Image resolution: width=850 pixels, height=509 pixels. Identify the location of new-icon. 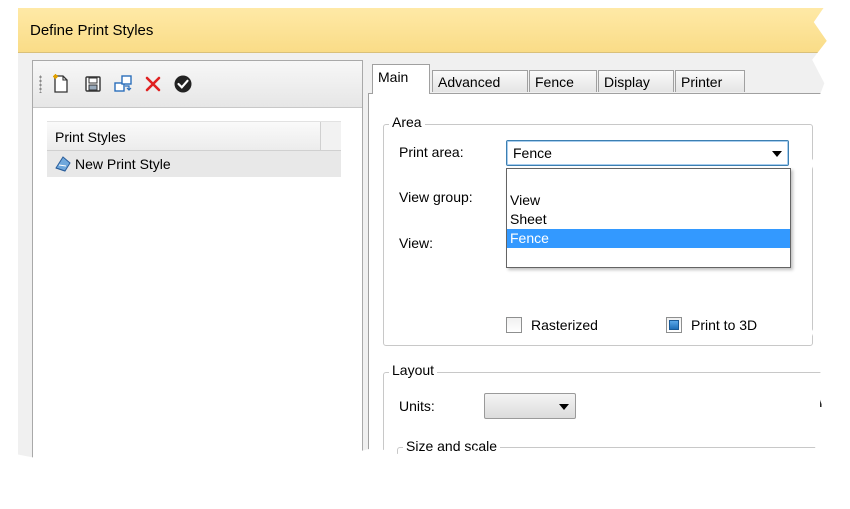
(60, 83).